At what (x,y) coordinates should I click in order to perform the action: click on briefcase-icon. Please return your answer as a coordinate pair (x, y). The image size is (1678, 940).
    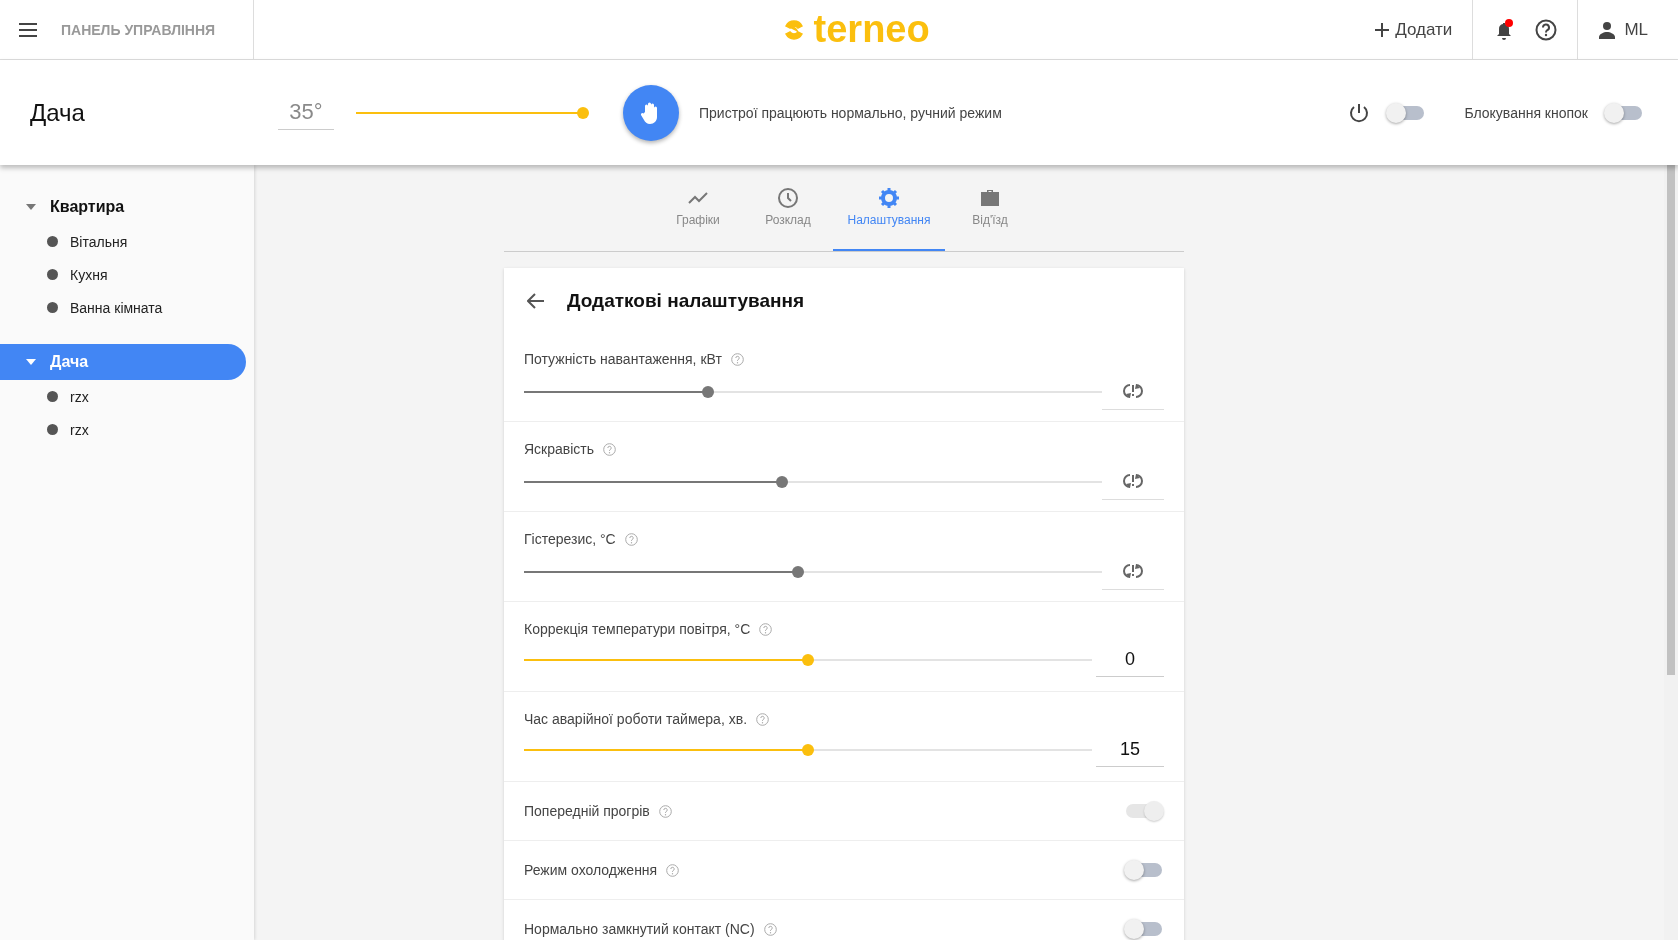
    Looking at the image, I should click on (990, 198).